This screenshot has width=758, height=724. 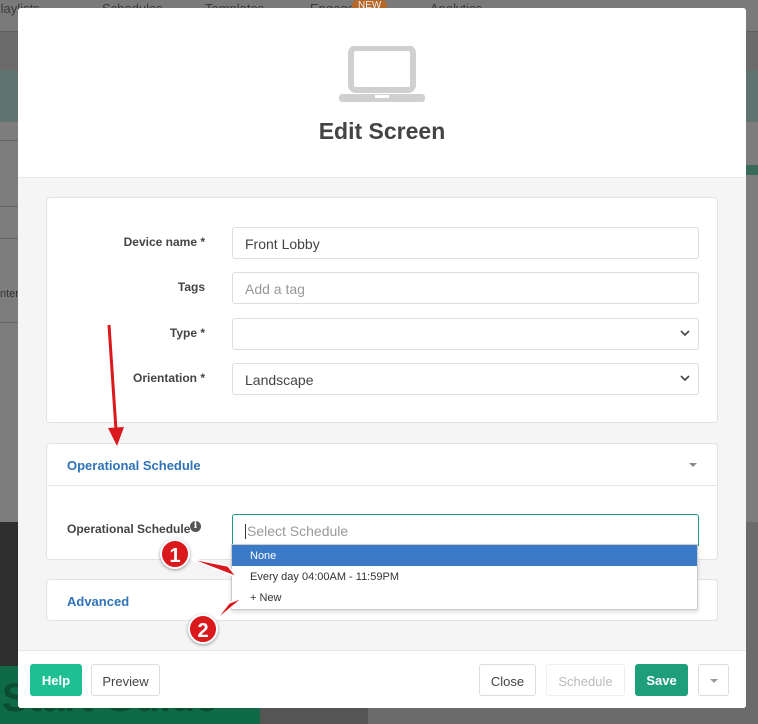 I want to click on annotation-arrow-line, so click(x=112, y=377).